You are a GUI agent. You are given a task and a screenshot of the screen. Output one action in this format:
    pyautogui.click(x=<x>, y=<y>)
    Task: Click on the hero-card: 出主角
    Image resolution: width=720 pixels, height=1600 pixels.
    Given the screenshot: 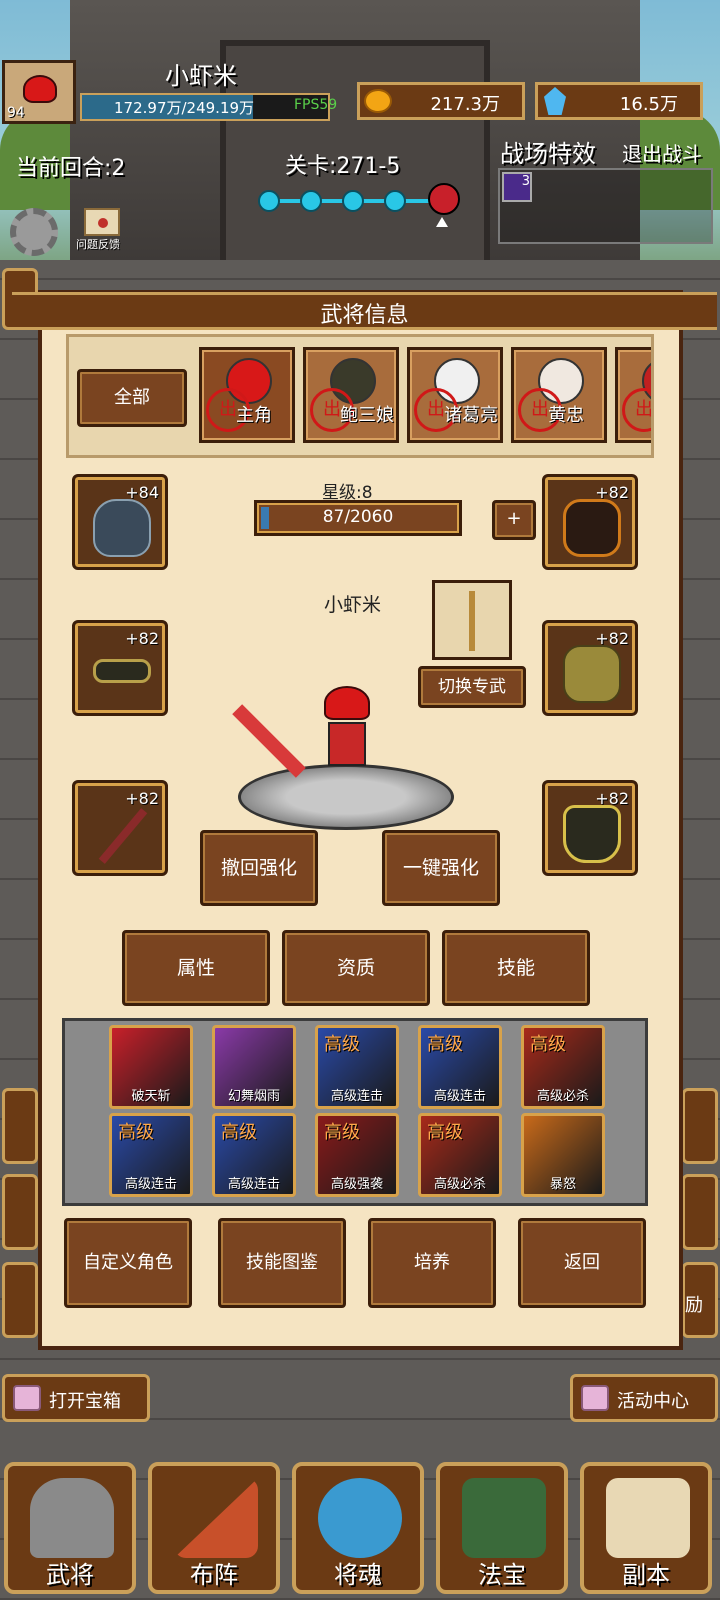 What is the action you would take?
    pyautogui.click(x=247, y=395)
    